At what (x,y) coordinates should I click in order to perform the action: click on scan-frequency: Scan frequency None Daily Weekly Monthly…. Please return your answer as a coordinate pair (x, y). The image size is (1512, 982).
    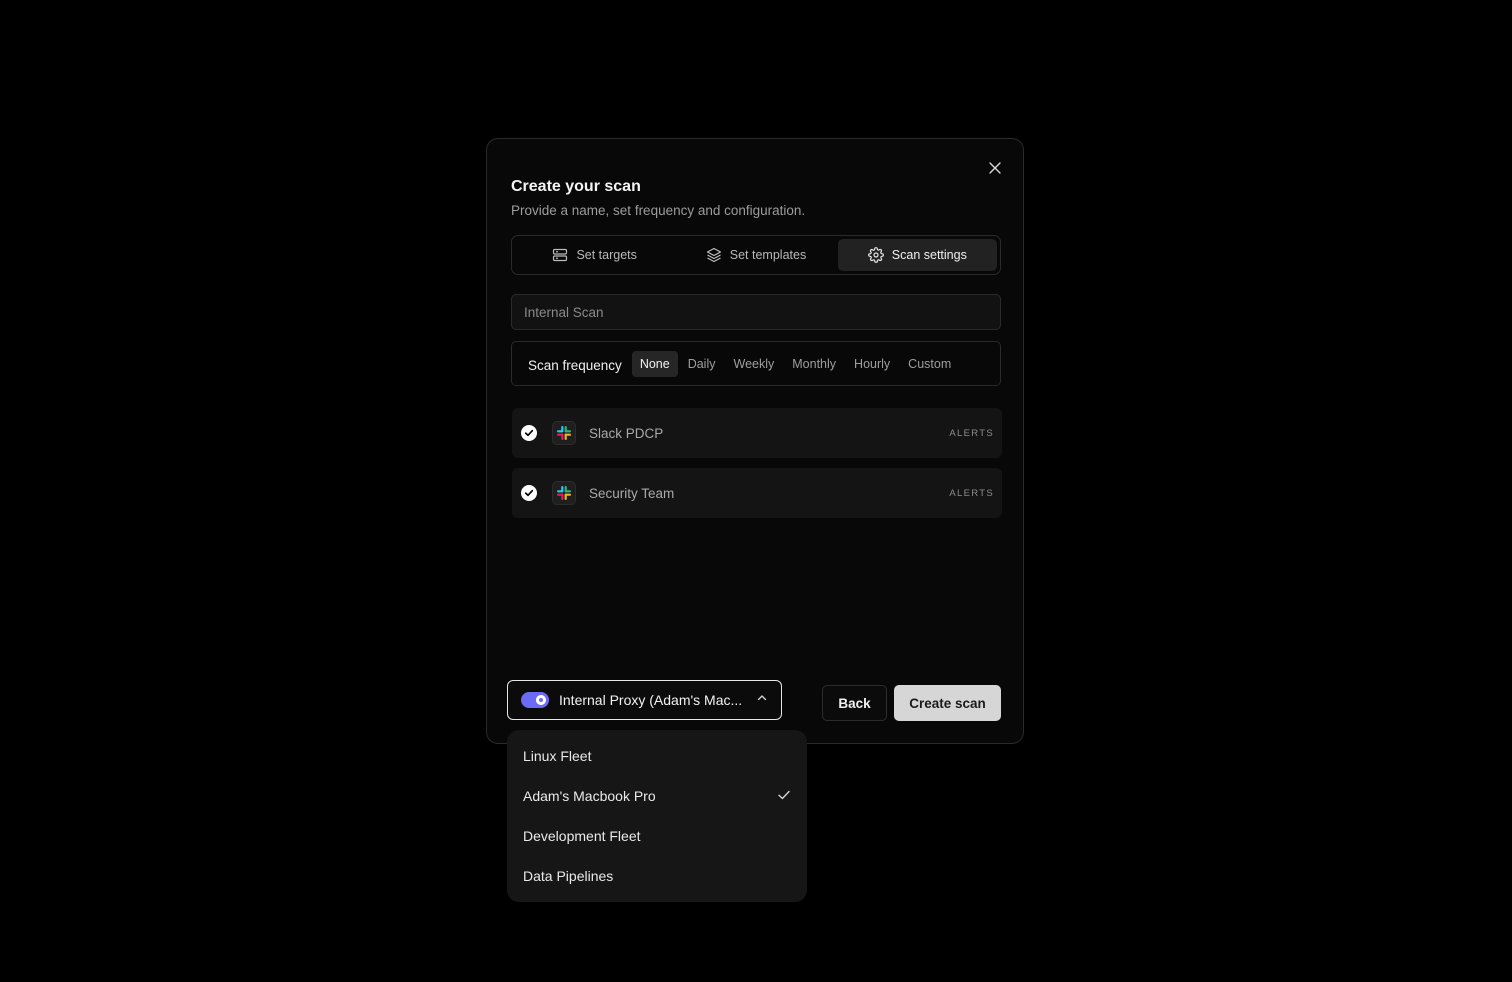
    Looking at the image, I should click on (756, 363).